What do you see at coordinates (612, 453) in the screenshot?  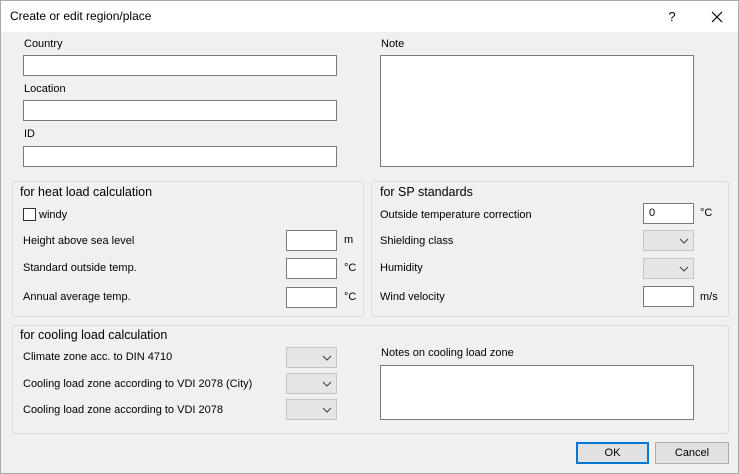 I see `ok-button: OK` at bounding box center [612, 453].